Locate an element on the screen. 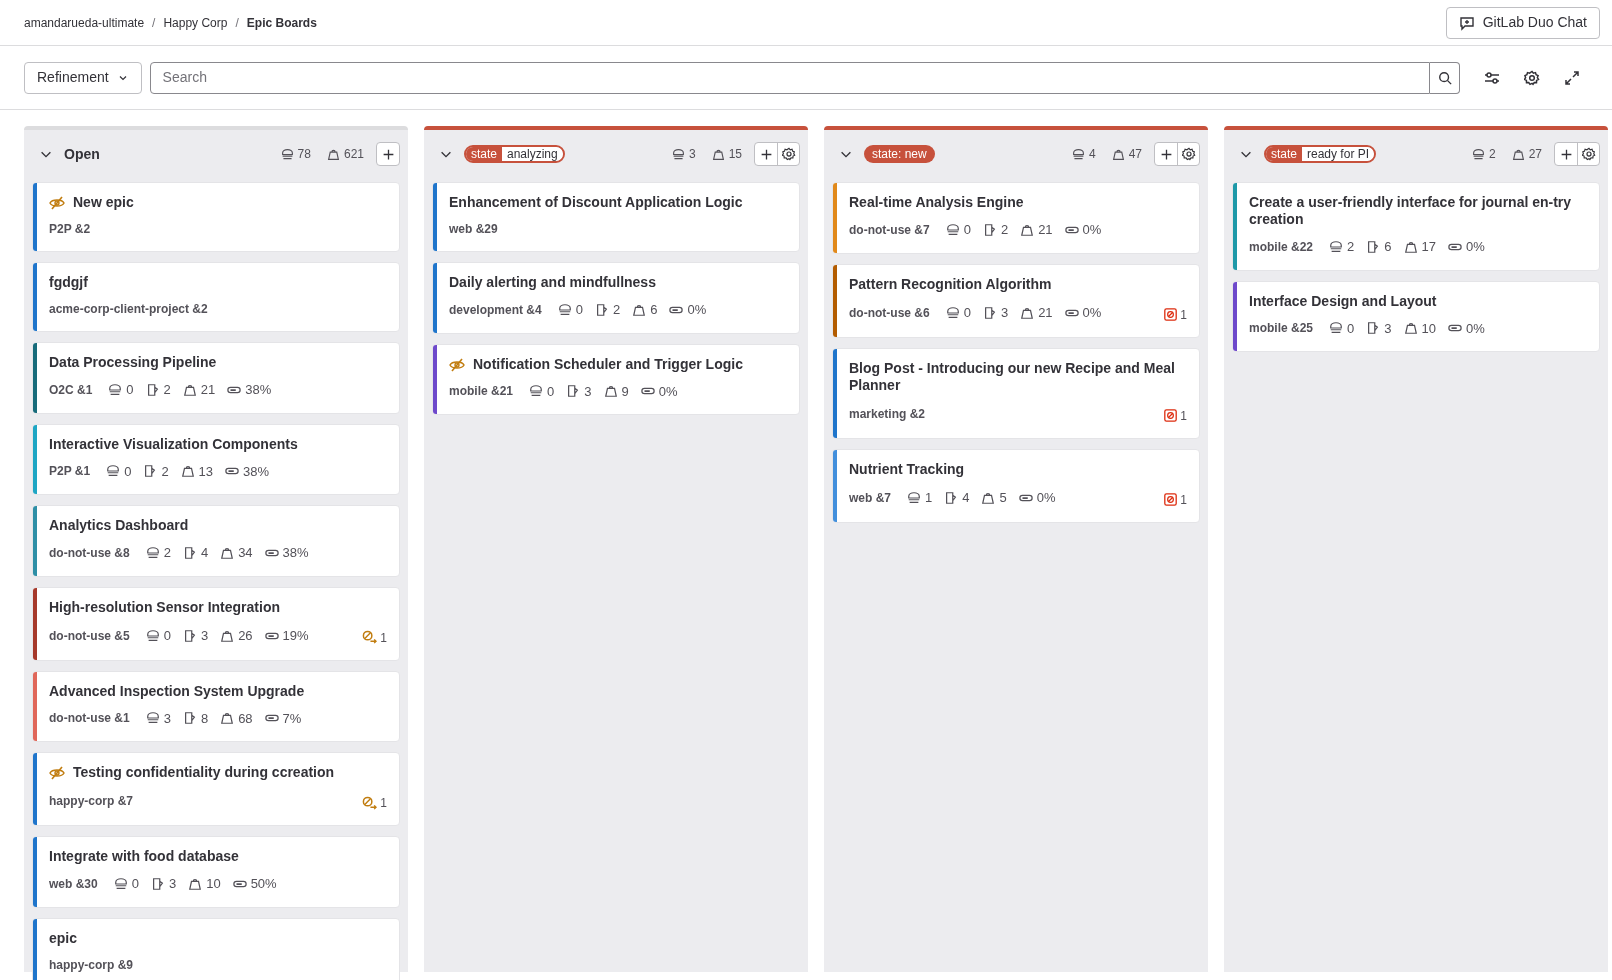 The image size is (1612, 980). label-badge: state: new is located at coordinates (899, 154).